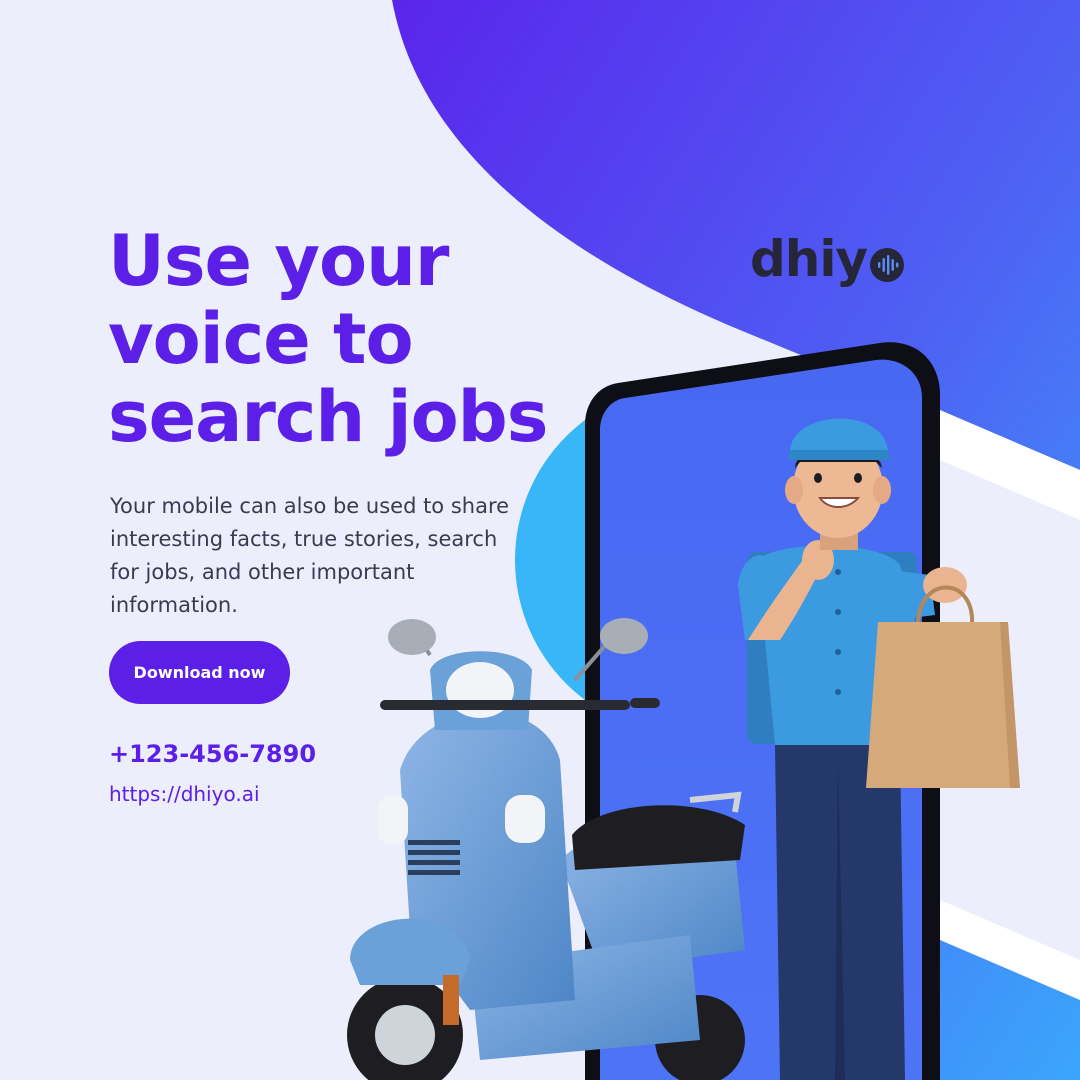 This screenshot has height=1080, width=1080. What do you see at coordinates (199, 672) in the screenshot?
I see `download-now-button: Download now` at bounding box center [199, 672].